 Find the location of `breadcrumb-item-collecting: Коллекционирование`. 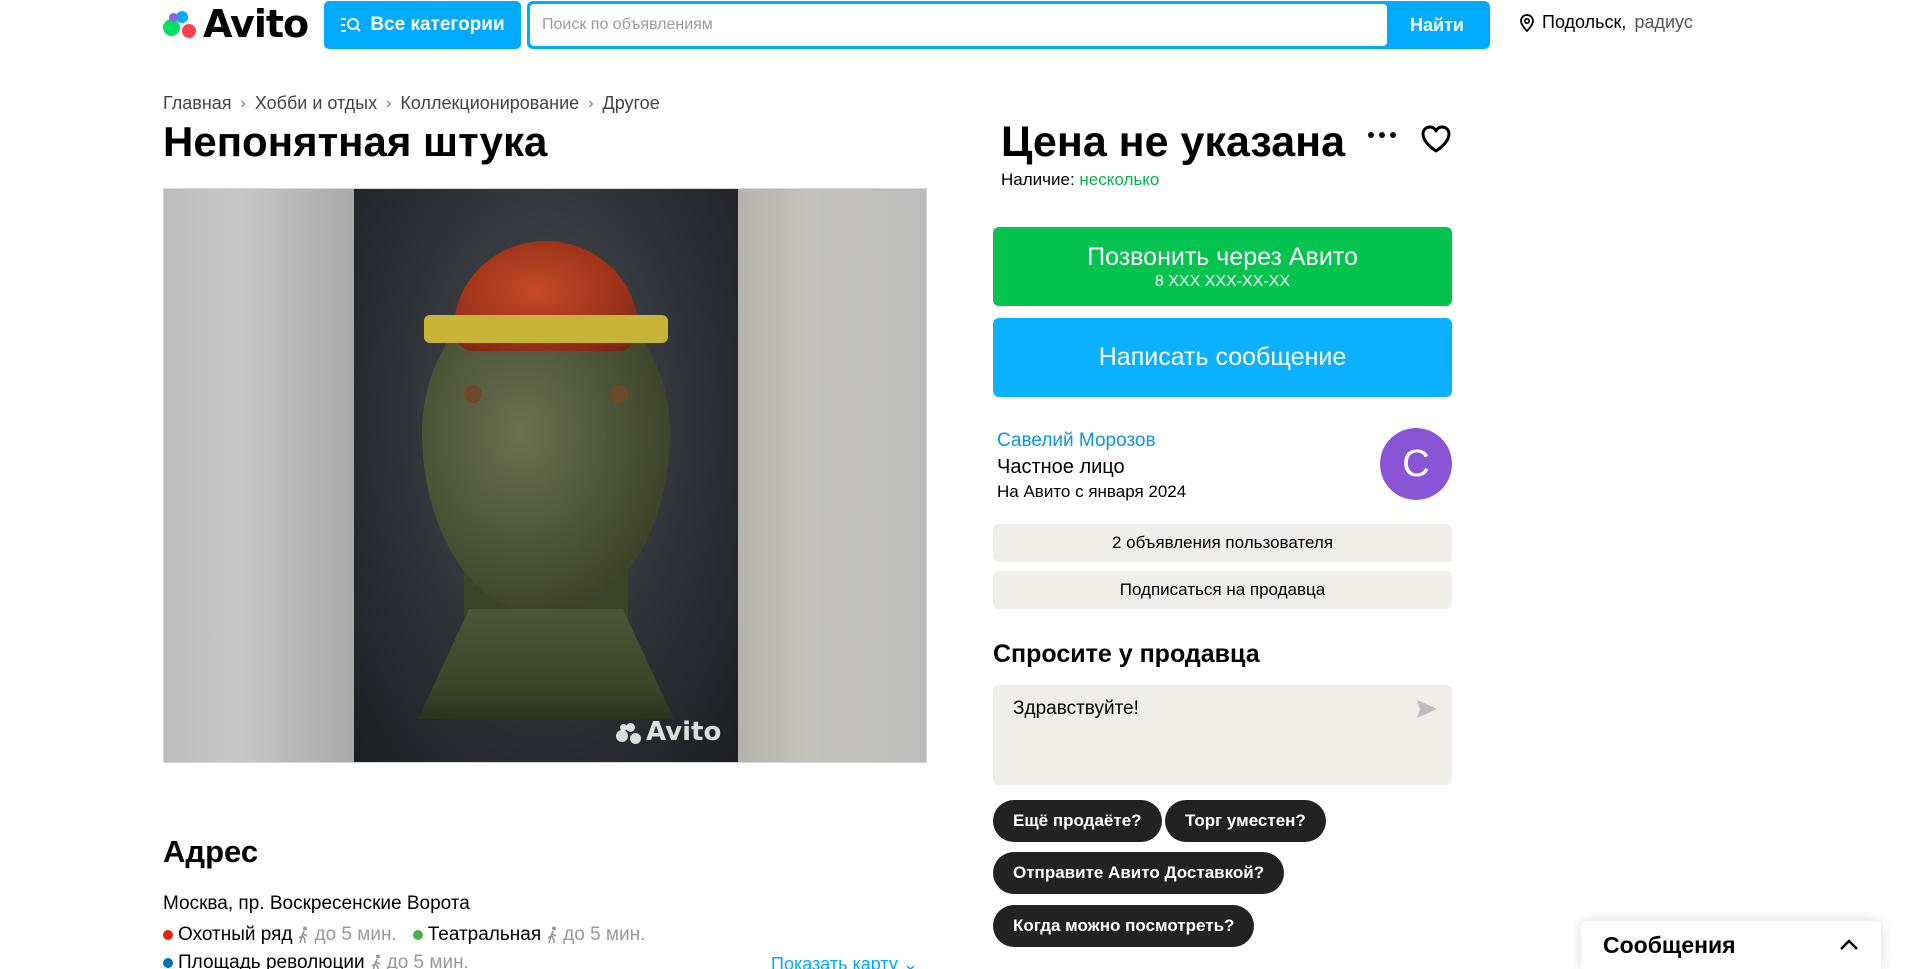

breadcrumb-item-collecting: Коллекционирование is located at coordinates (489, 103).